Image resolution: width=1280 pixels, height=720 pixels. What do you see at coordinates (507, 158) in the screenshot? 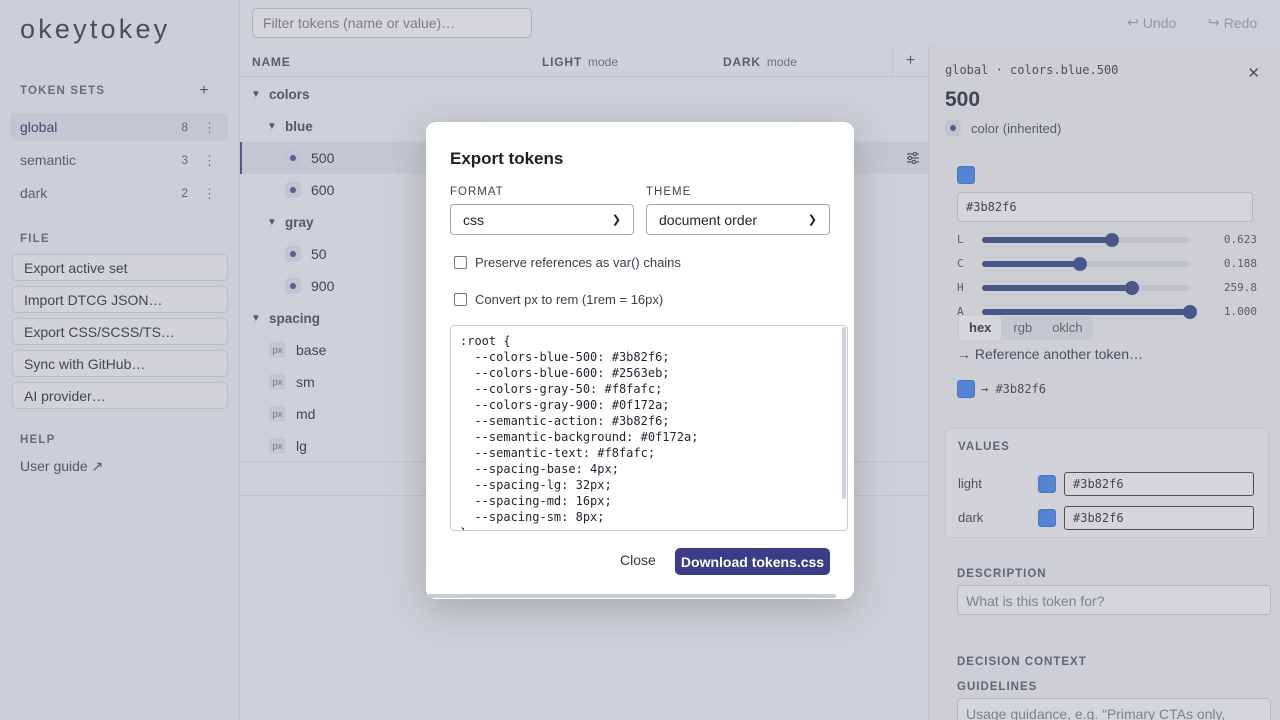
I see `dialog-title: Export tokens` at bounding box center [507, 158].